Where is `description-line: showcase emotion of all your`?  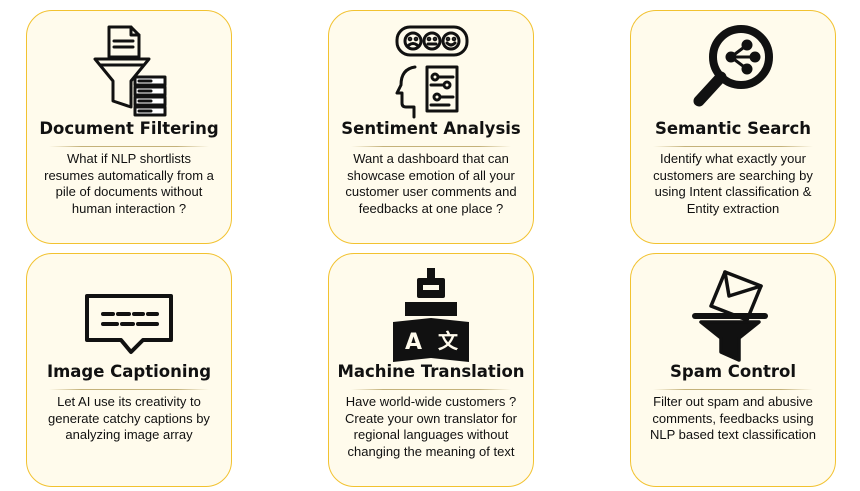 description-line: showcase emotion of all your is located at coordinates (431, 175).